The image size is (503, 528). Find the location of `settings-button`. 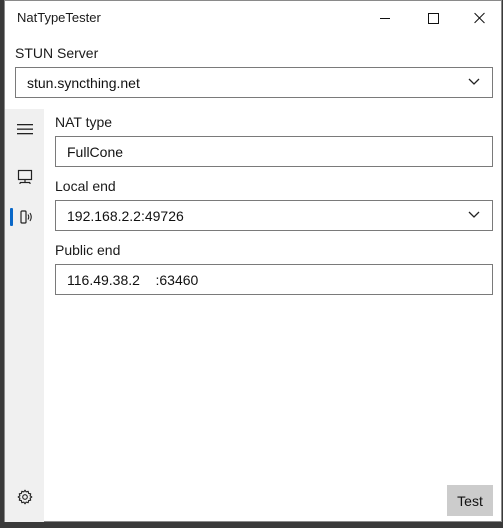

settings-button is located at coordinates (24, 497).